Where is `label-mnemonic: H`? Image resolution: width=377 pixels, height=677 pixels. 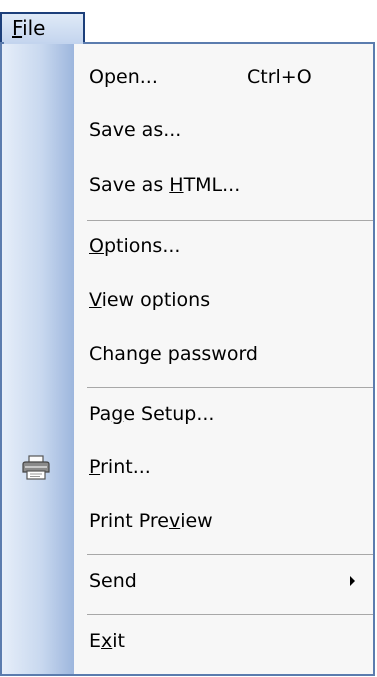
label-mnemonic: H is located at coordinates (176, 185).